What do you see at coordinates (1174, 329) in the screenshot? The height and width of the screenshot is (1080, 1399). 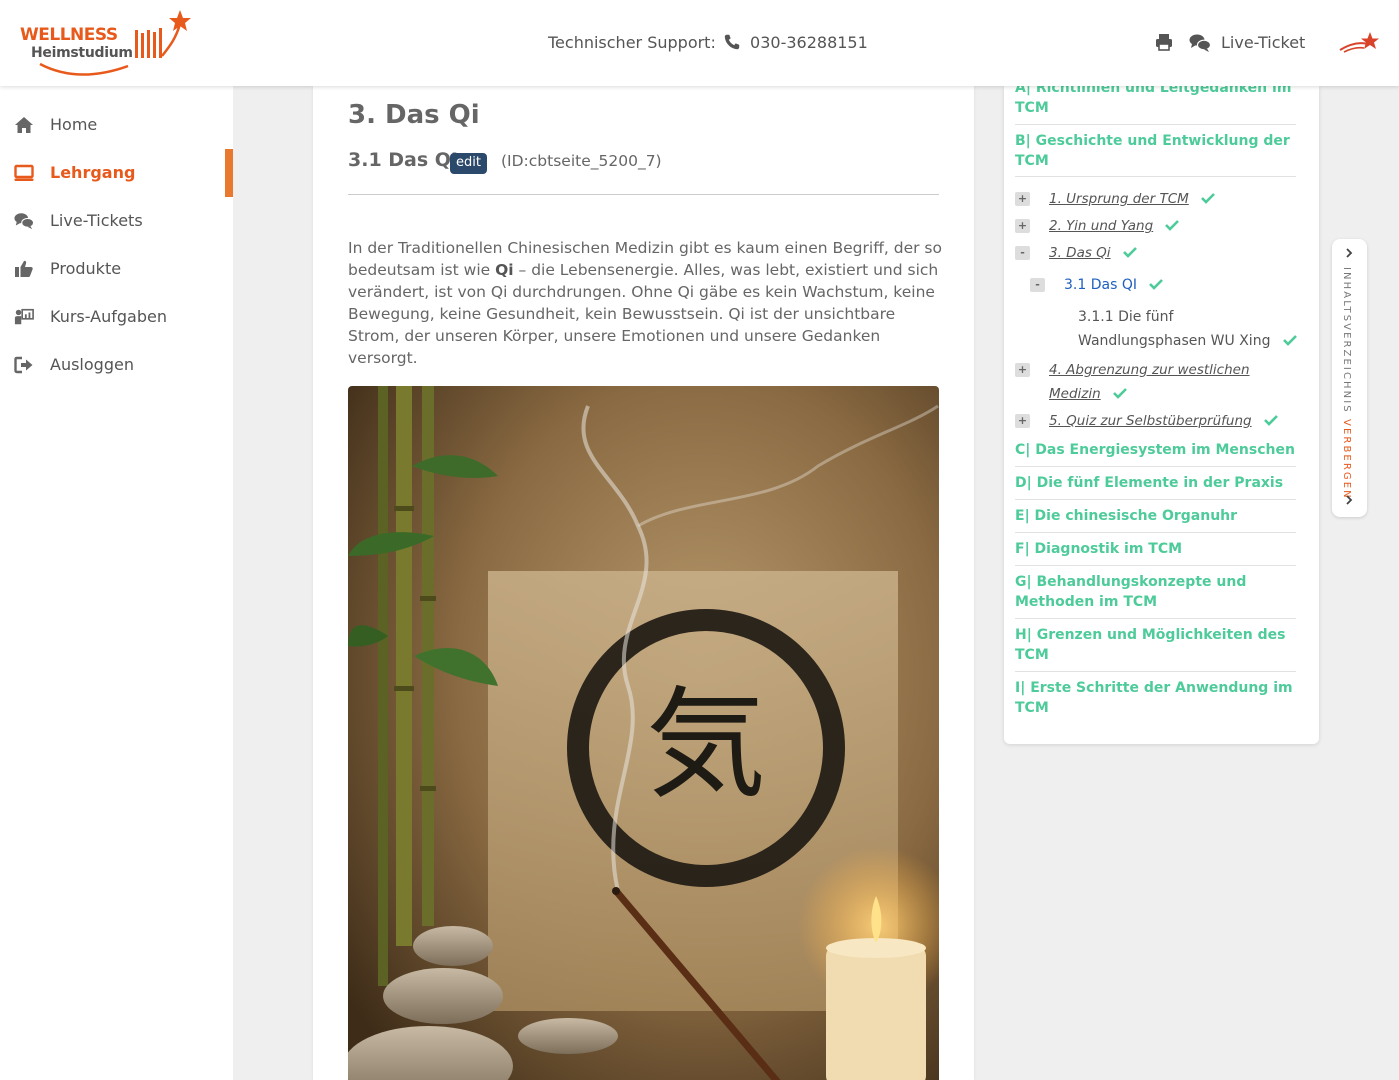 I see `toc-subpage-label: 3.1.1 Die fünf Wandlungsphasen WU Xing` at bounding box center [1174, 329].